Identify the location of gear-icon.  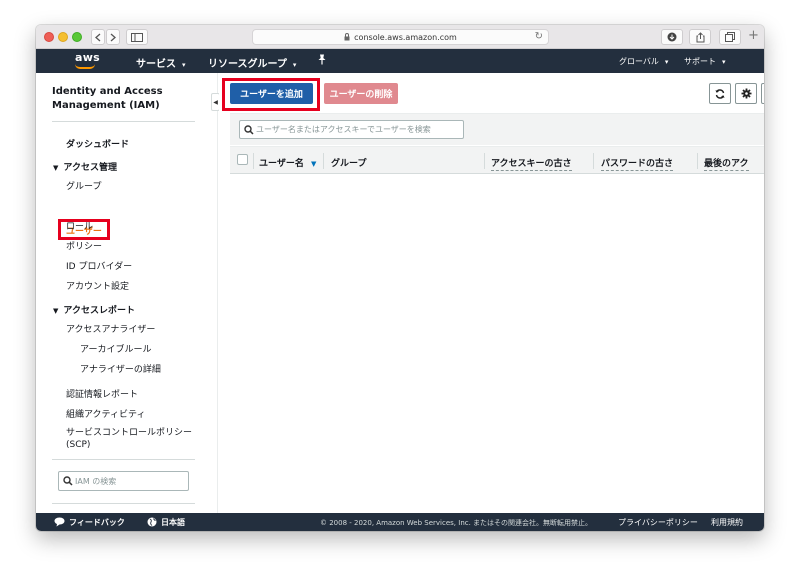
(746, 93).